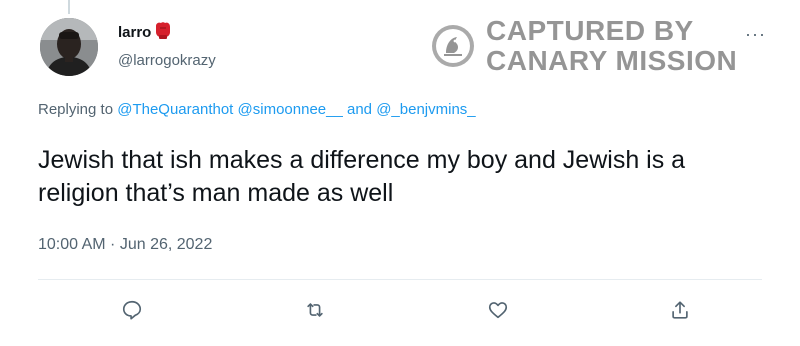 The width and height of the screenshot is (800, 346). I want to click on canary-logo-icon, so click(453, 46).